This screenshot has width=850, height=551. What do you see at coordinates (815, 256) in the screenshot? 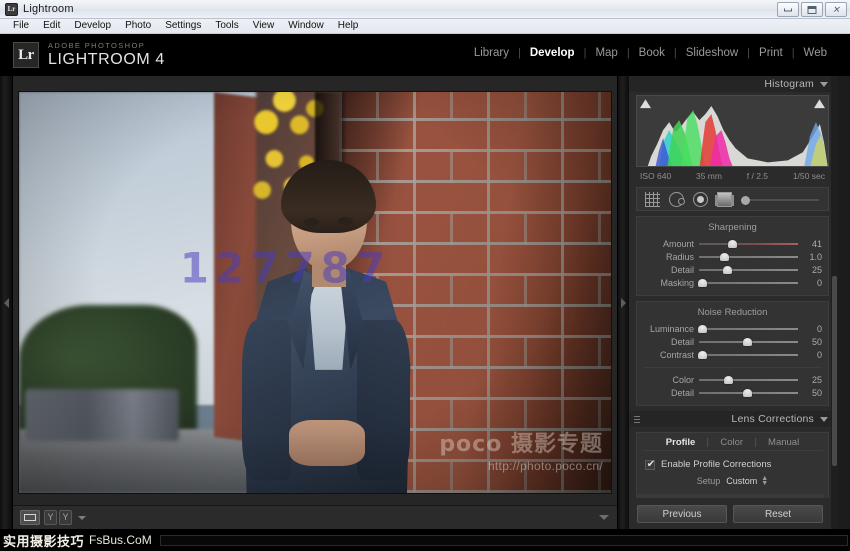
I see `slider-value: 1.0` at bounding box center [815, 256].